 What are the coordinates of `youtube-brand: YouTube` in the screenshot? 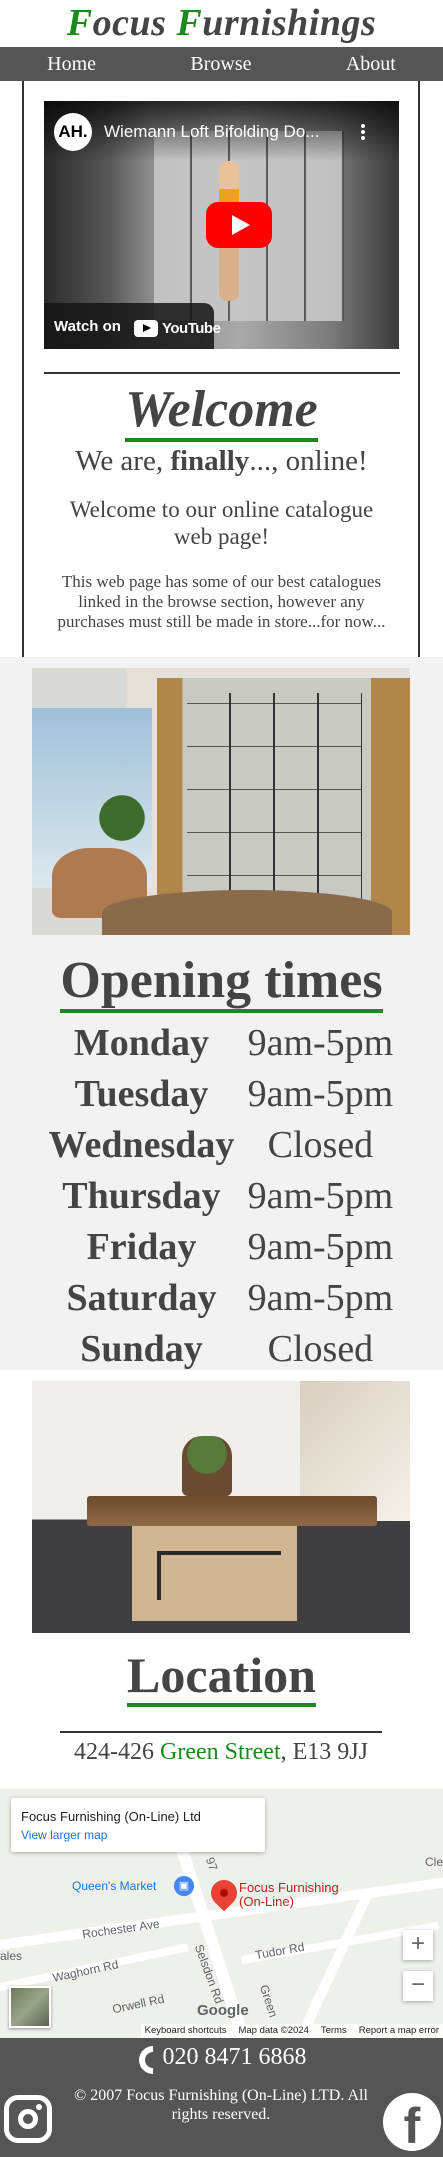 It's located at (177, 328).